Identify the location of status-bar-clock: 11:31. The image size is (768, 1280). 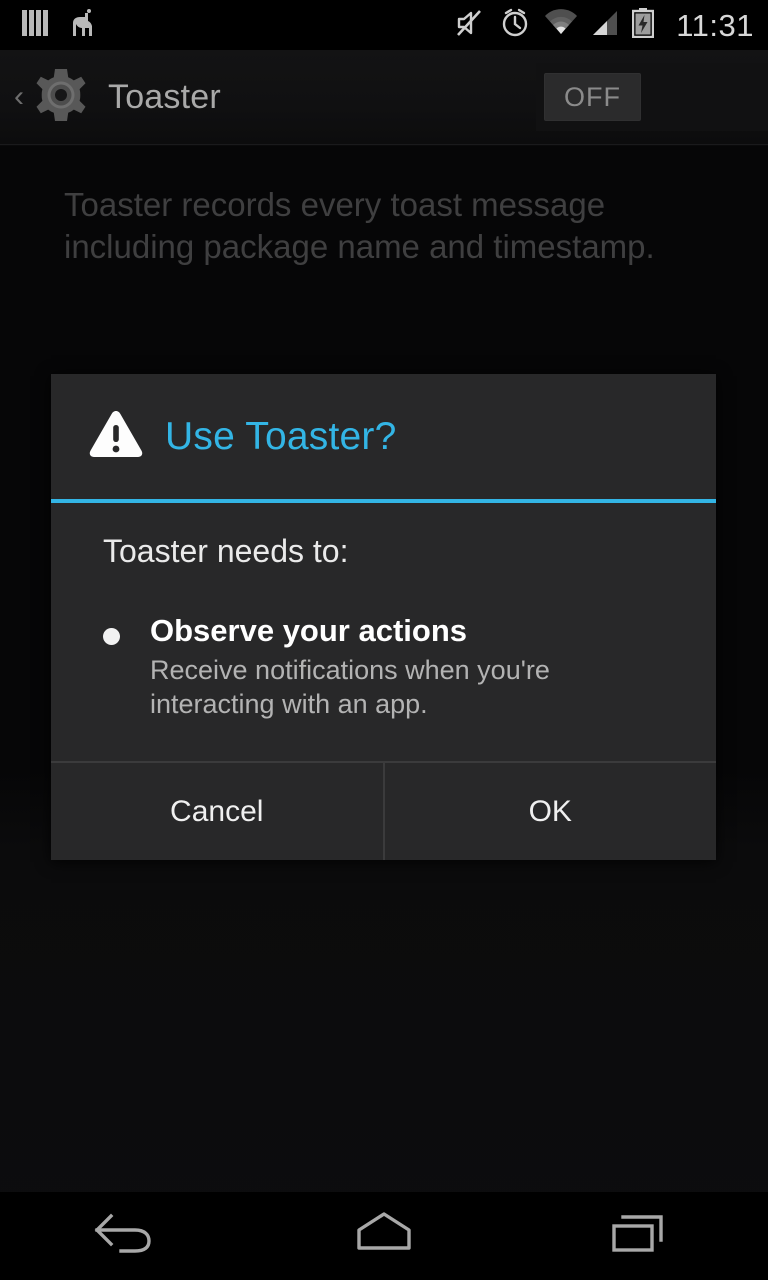
(715, 25).